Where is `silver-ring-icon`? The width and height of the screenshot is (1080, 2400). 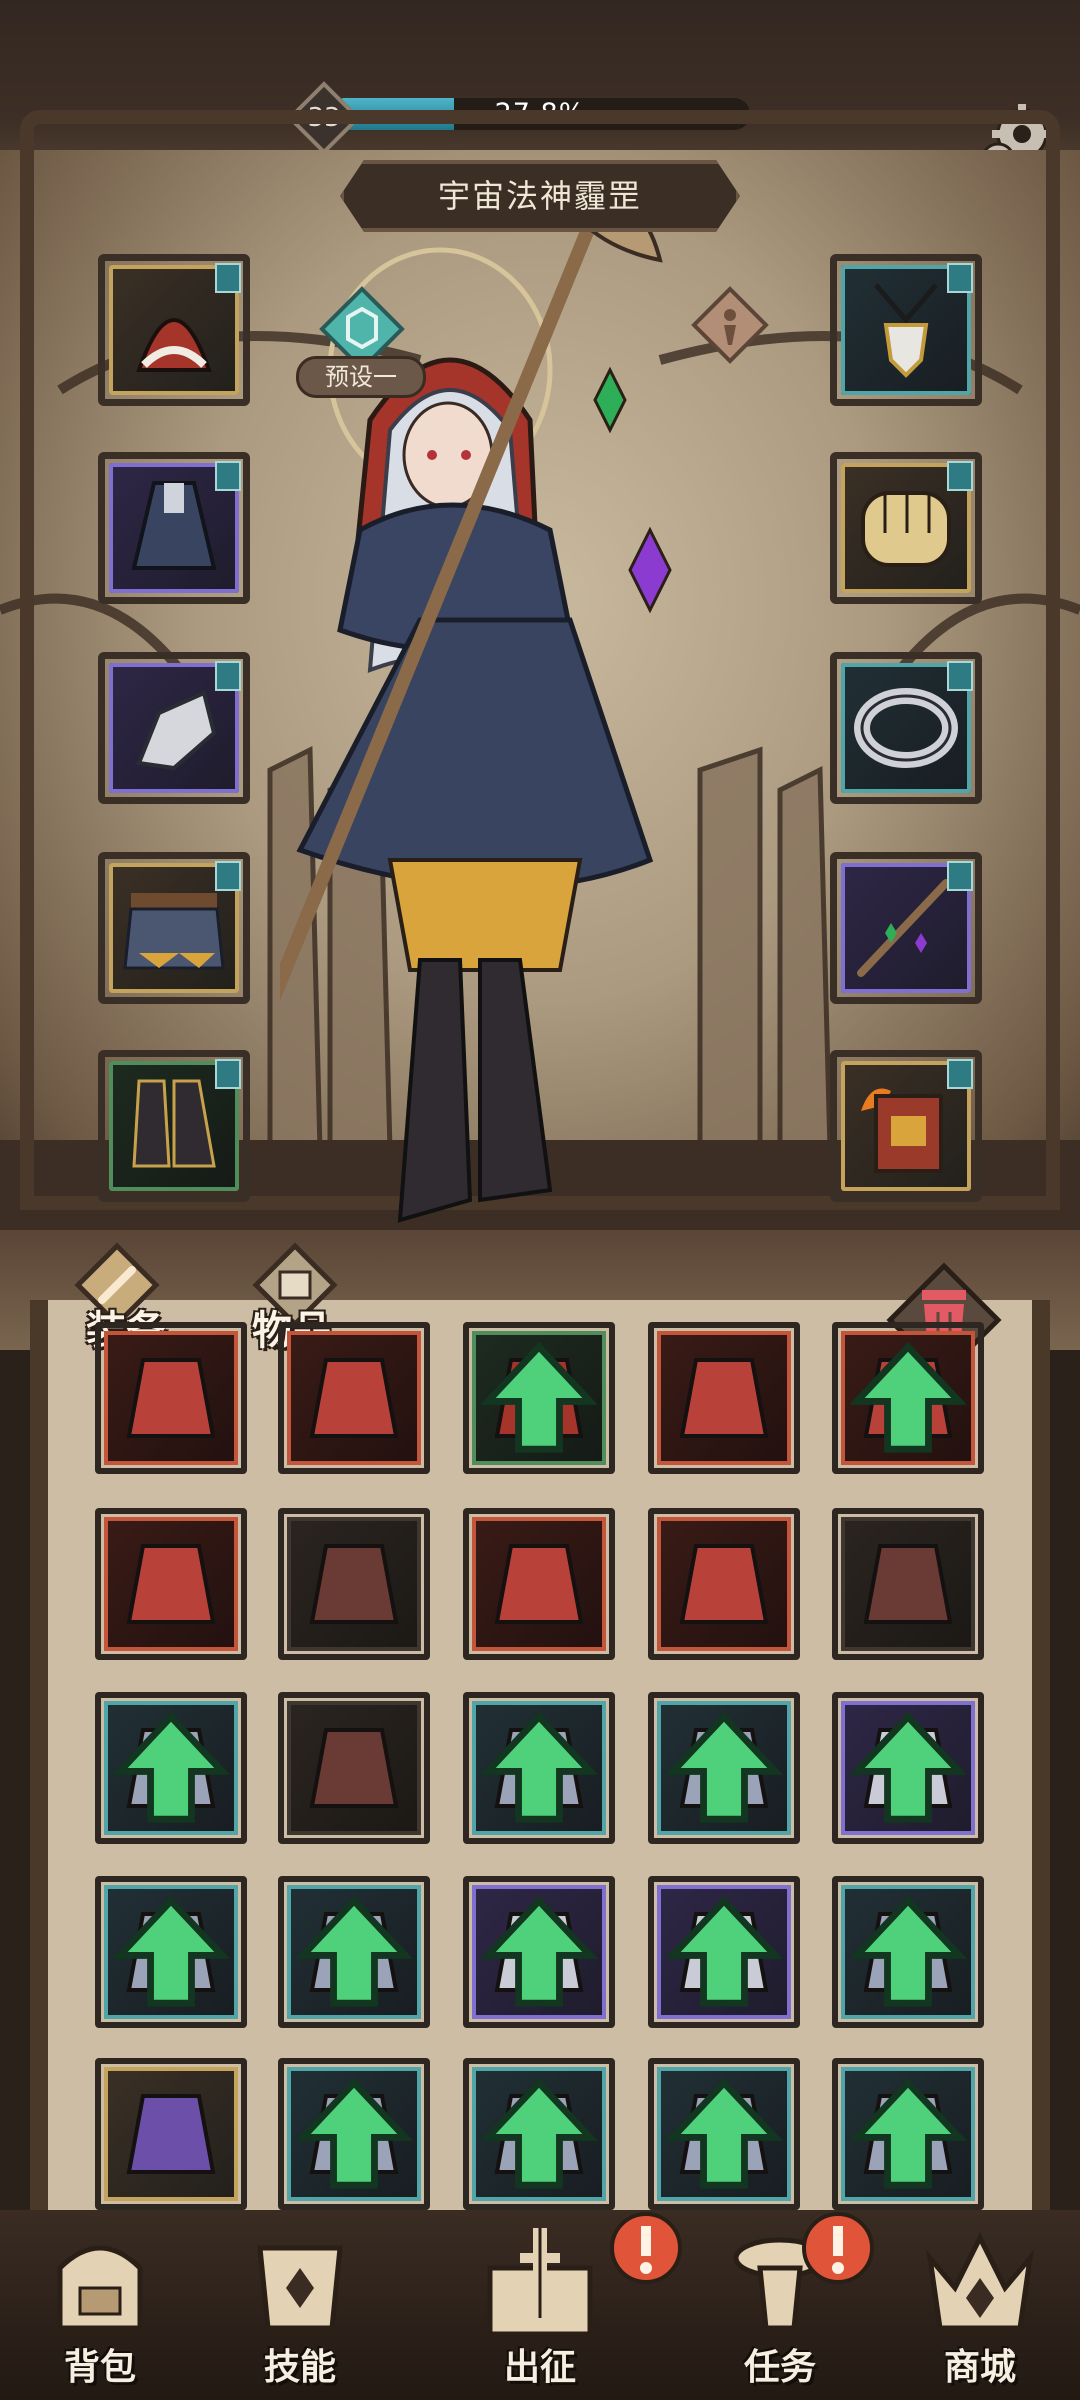
silver-ring-icon is located at coordinates (906, 728).